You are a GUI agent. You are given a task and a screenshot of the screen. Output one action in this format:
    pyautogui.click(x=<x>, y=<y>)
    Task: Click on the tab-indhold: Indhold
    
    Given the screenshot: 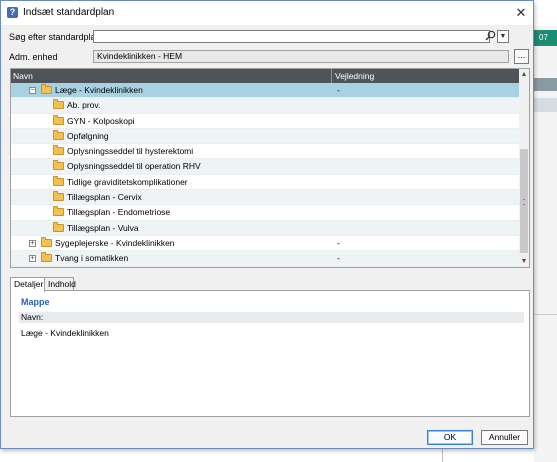 What is the action you would take?
    pyautogui.click(x=60, y=284)
    